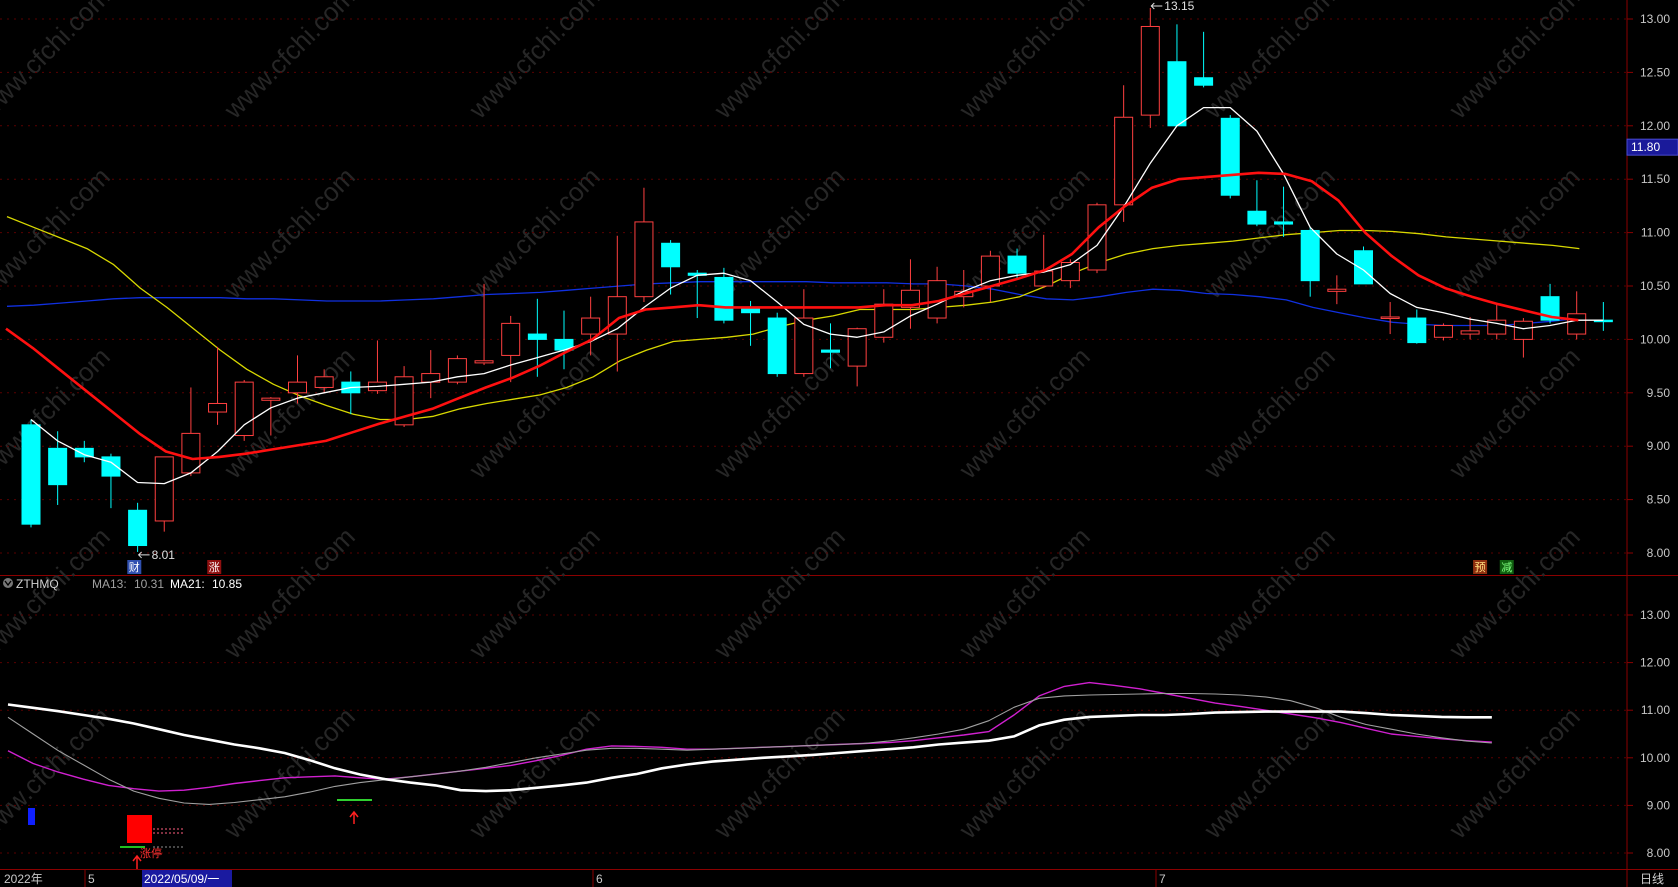  What do you see at coordinates (1659, 500) in the screenshot?
I see `y-tick-label: 8.50` at bounding box center [1659, 500].